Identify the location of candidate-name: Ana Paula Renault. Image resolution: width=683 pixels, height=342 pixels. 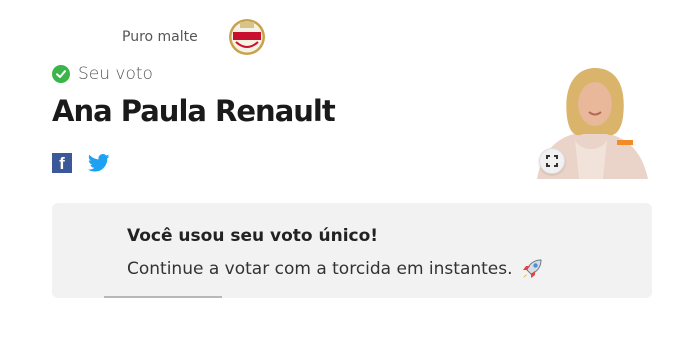
(194, 111).